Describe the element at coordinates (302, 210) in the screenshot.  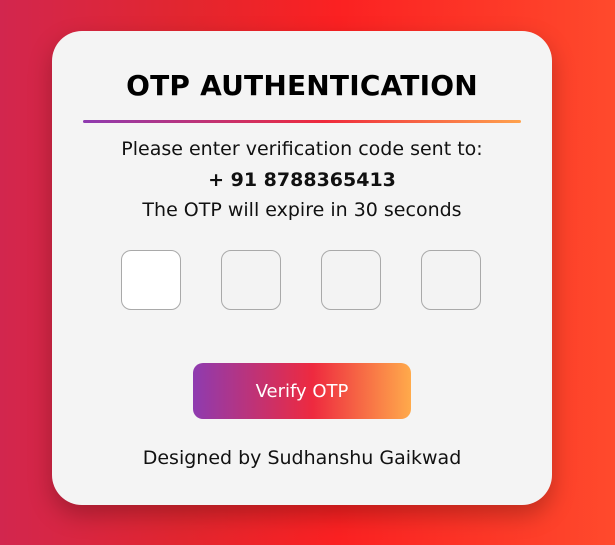
I see `expiry-text: The OTP will expire in 30 seconds` at that location.